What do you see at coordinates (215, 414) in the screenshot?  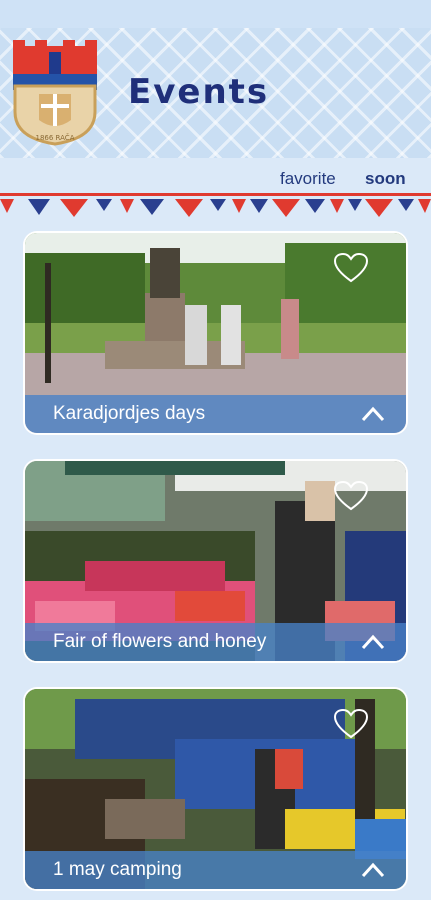 I see `event-title-bar: Karadjordjes days` at bounding box center [215, 414].